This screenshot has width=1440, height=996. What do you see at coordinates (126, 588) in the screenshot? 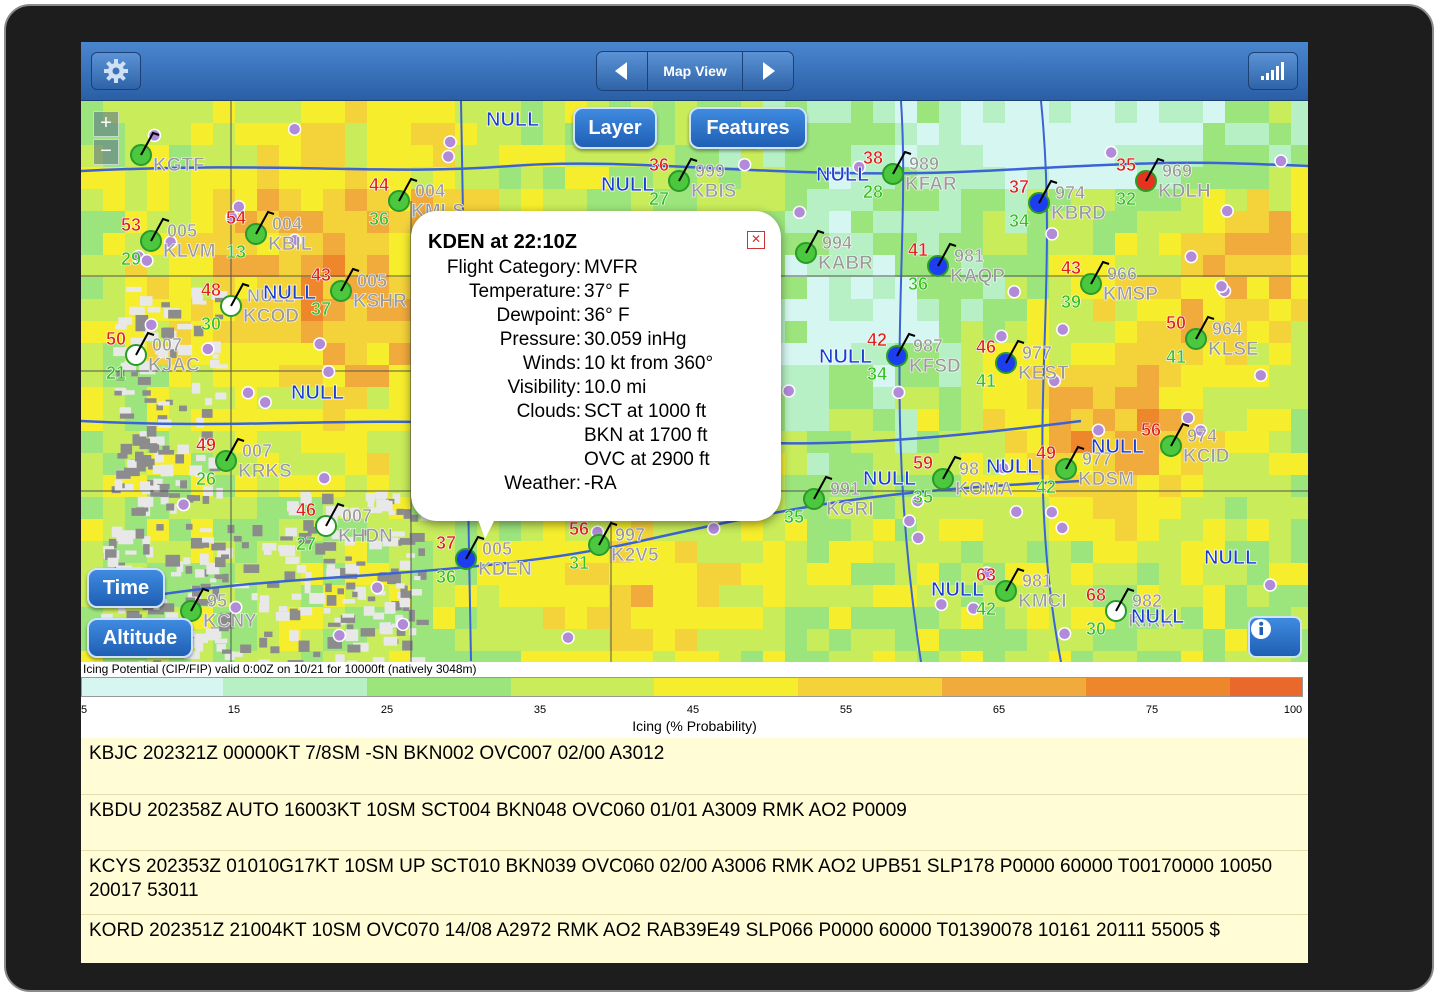
I see `time-button: Time` at bounding box center [126, 588].